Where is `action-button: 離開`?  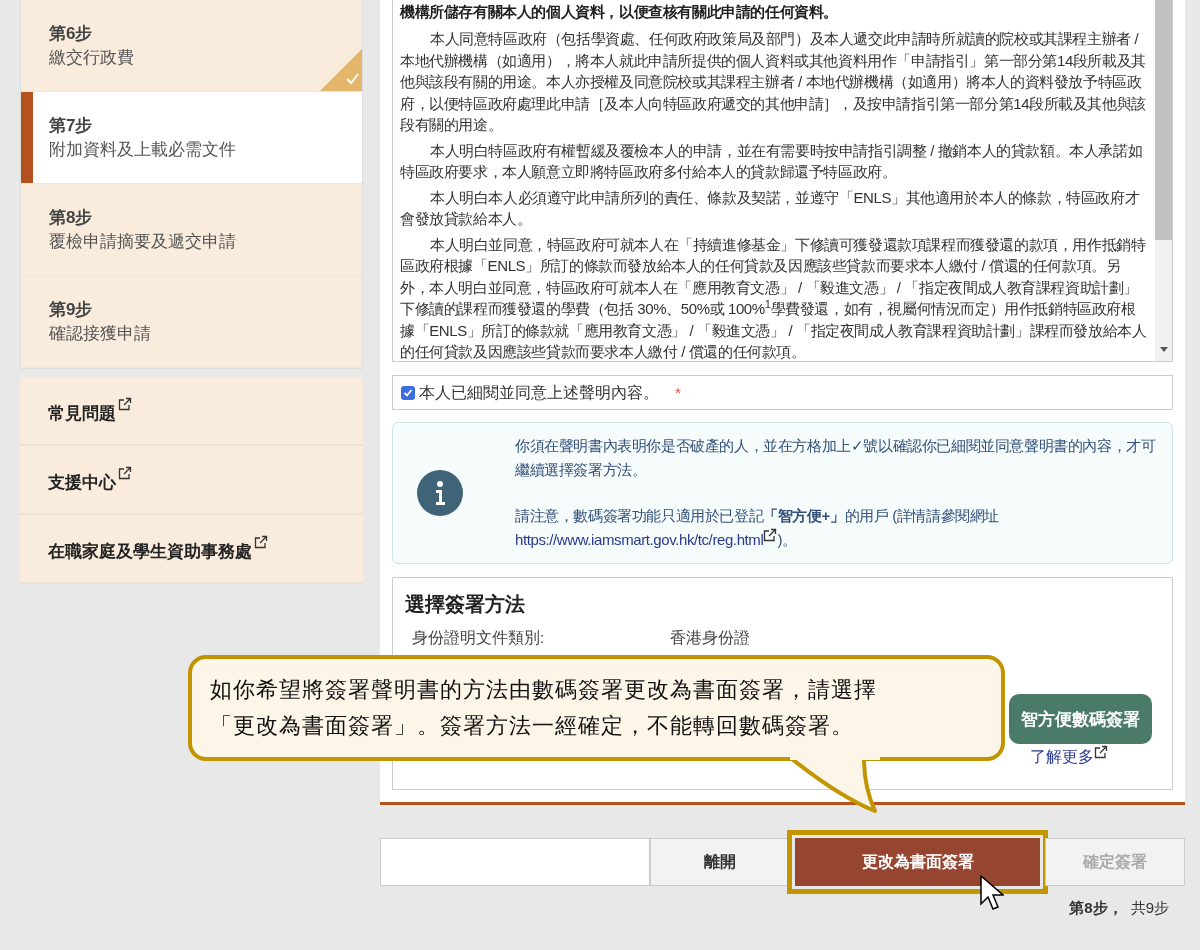
action-button: 離開 is located at coordinates (720, 862).